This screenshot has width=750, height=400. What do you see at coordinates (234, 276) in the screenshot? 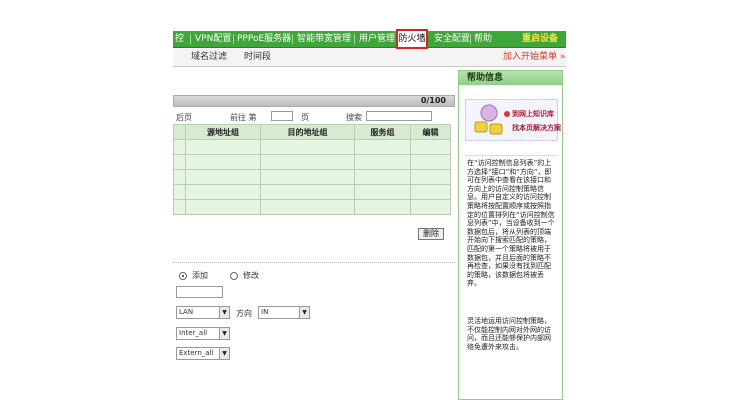
I see `mode-edit-radio` at bounding box center [234, 276].